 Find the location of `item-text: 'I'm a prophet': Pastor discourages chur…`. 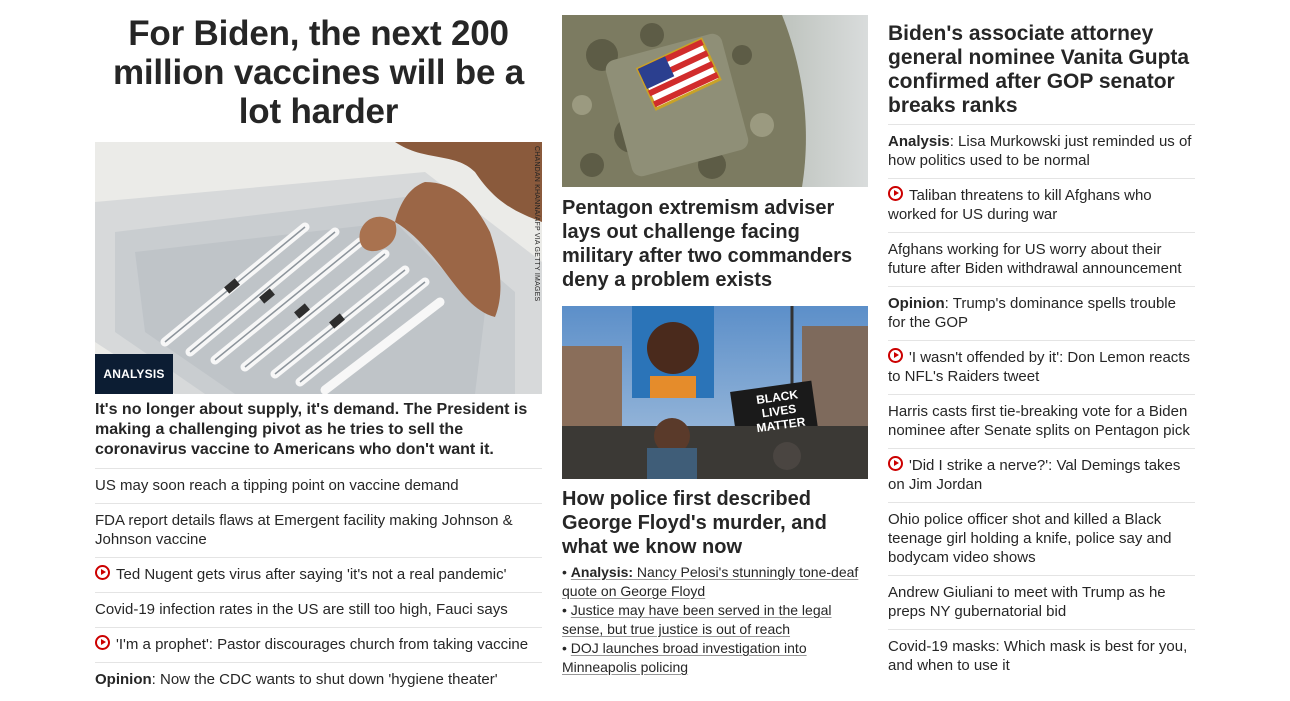

item-text: 'I'm a prophet': Pastor discourages chur… is located at coordinates (322, 644).